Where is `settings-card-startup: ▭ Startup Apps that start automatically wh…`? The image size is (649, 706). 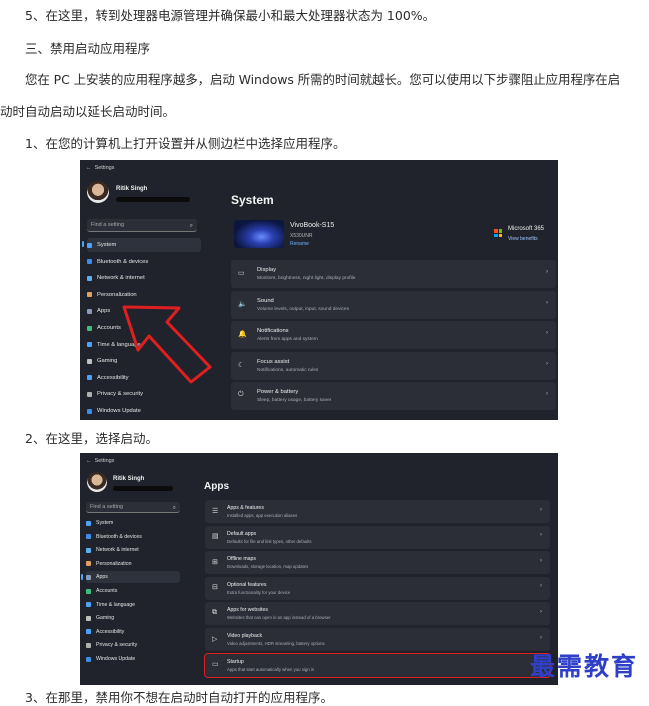
settings-card-startup: ▭ Startup Apps that start automatically wh… is located at coordinates (377, 665).